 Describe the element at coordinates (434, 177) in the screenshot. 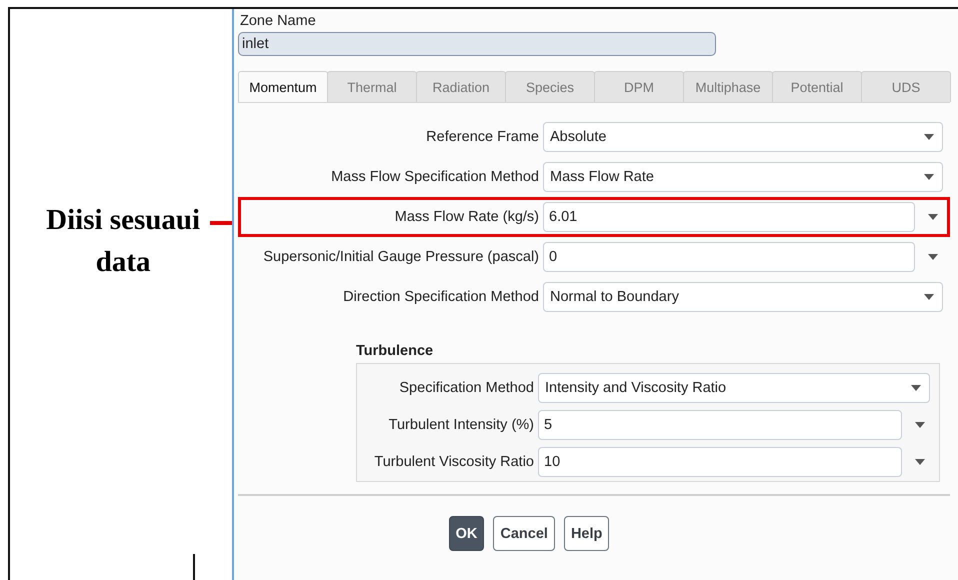

I see `field-label: Mass Flow Specification Method` at that location.